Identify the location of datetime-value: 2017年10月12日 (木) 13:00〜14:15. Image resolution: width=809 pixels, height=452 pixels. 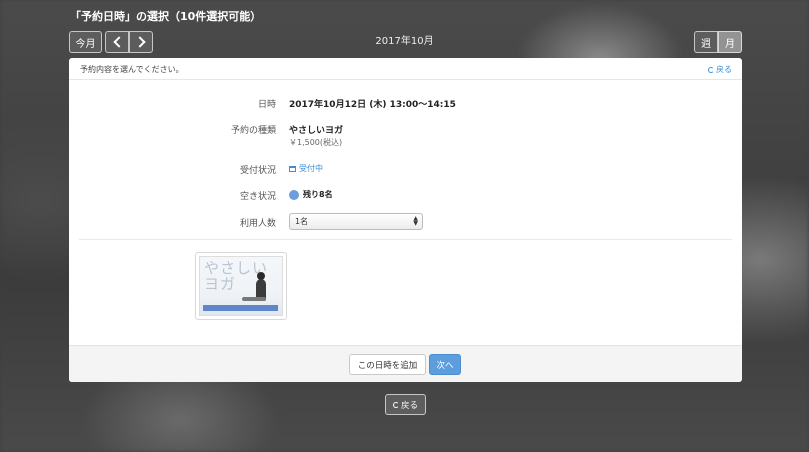
(372, 105).